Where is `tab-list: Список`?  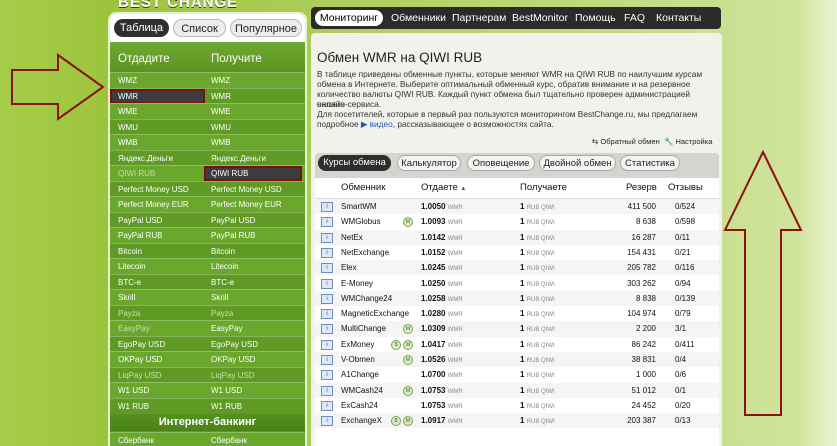
tab-list: Список is located at coordinates (199, 28).